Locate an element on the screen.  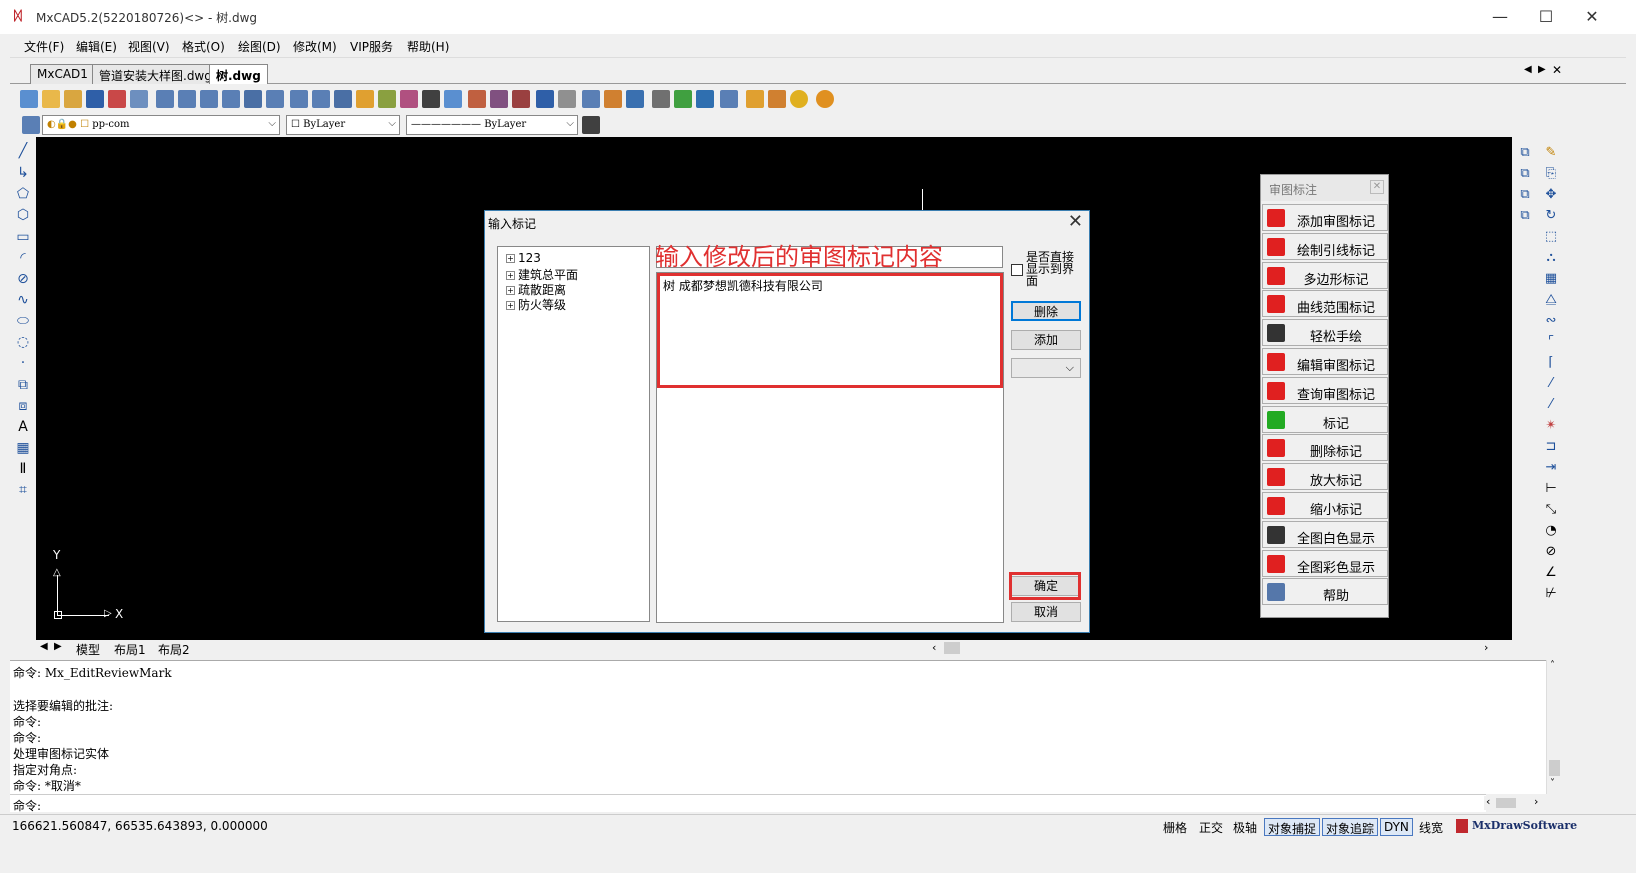
toggle-polar: 极轴 is located at coordinates (1245, 827).